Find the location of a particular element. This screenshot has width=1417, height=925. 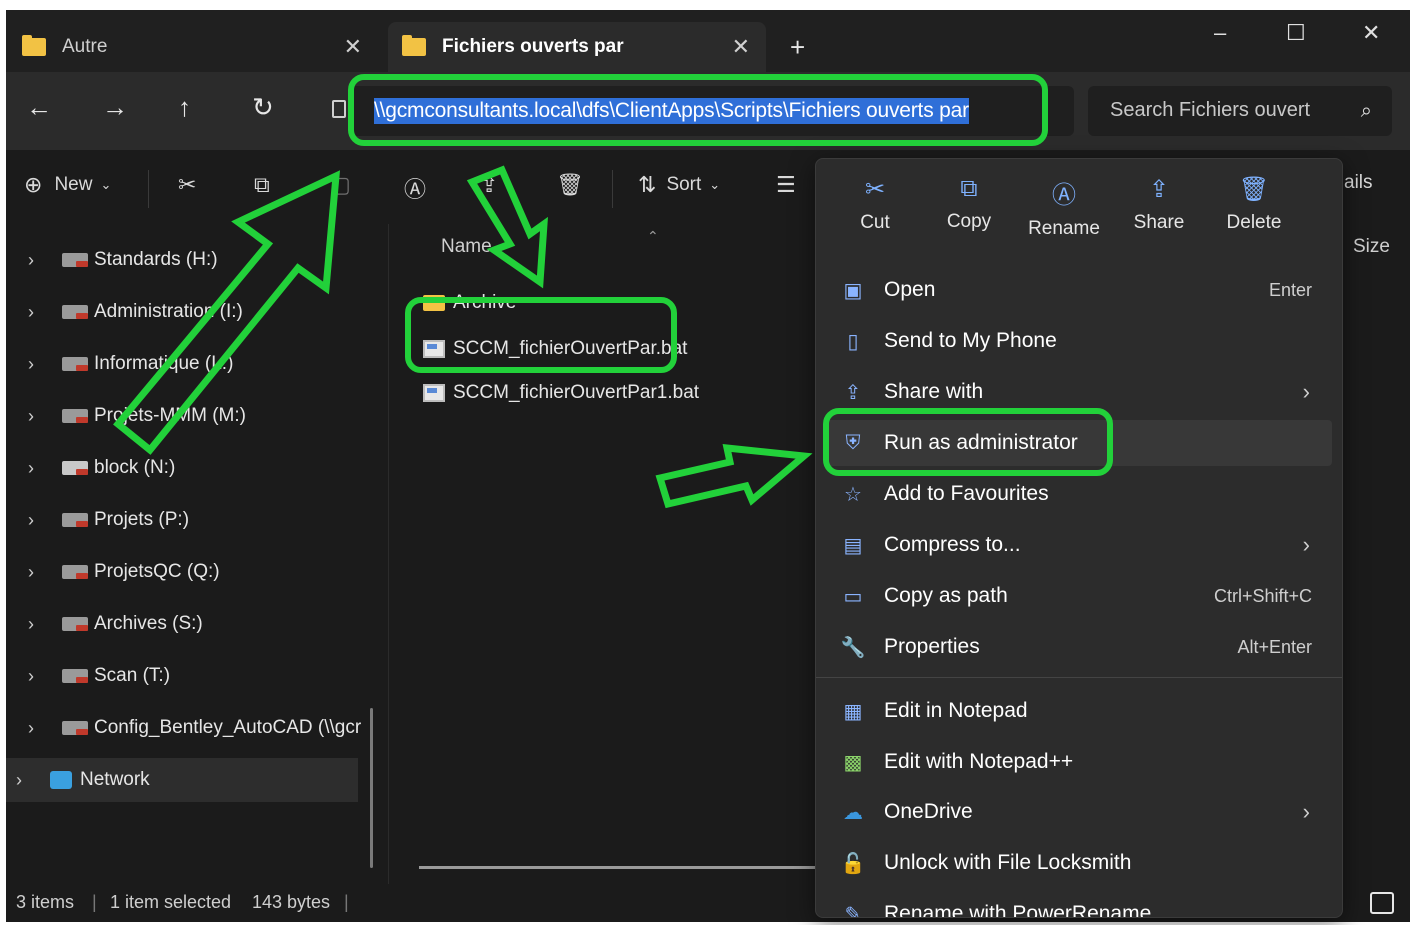

tab-fichiers-ouverts-par: Fichiers ouverts par ✕ is located at coordinates (577, 47).